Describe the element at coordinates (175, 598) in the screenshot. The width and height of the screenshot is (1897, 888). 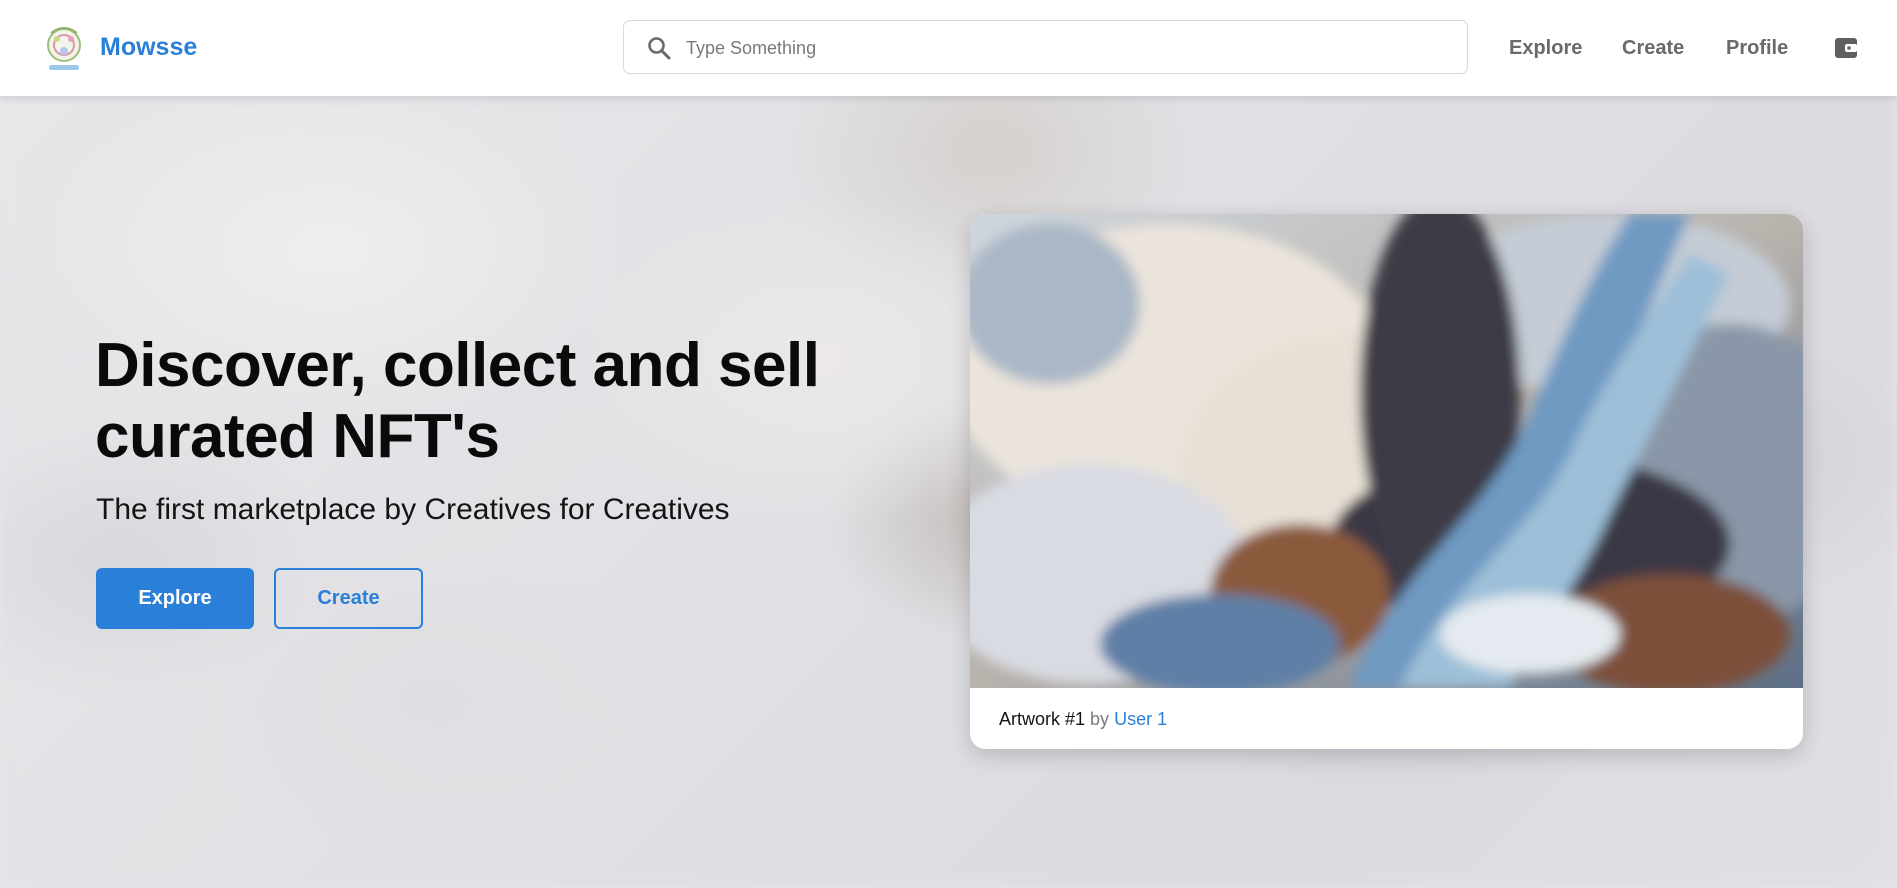
I see `explore-button: Explore` at that location.